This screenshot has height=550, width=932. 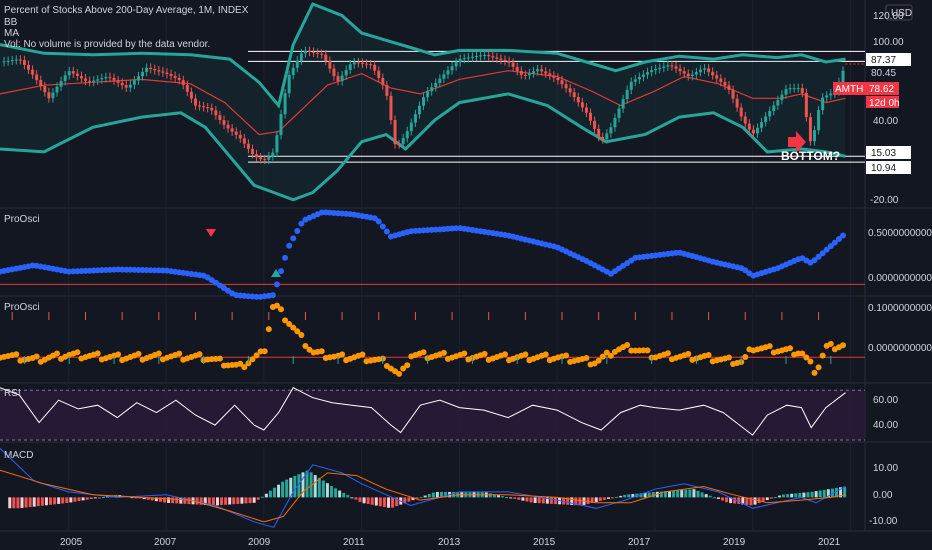 What do you see at coordinates (885, 121) in the screenshot?
I see `price-tick-40: 40.00` at bounding box center [885, 121].